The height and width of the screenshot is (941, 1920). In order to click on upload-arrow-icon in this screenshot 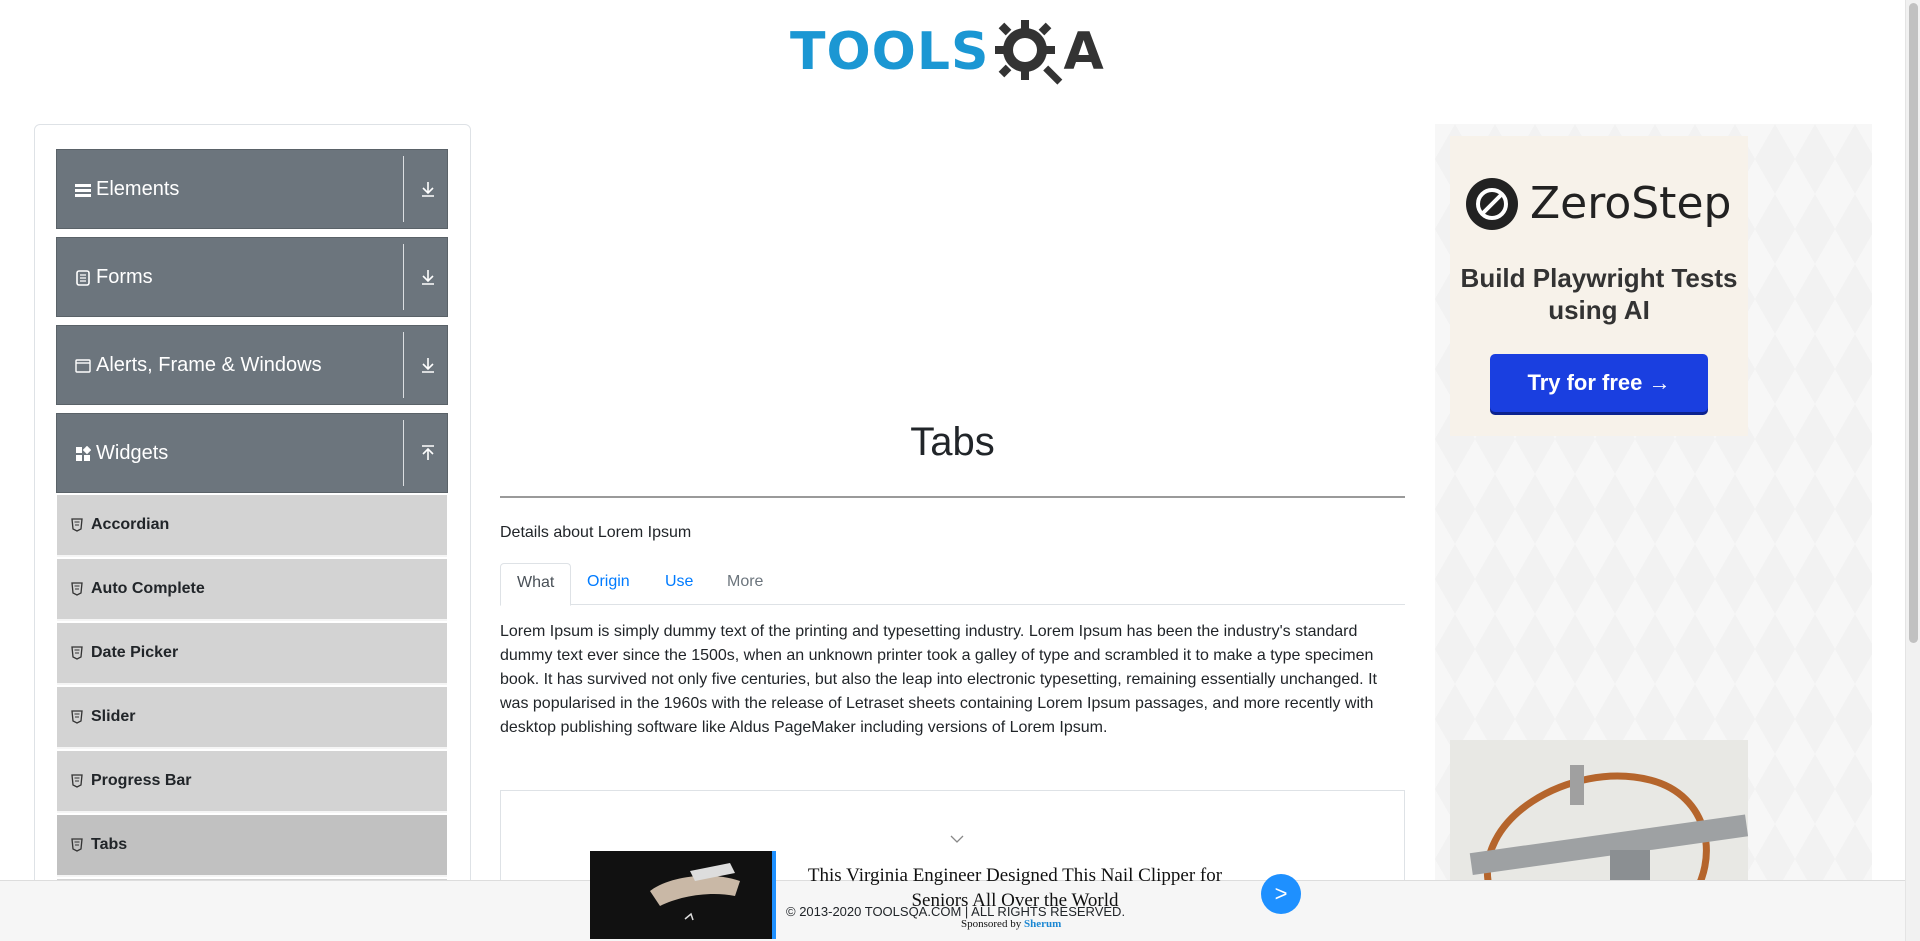, I will do `click(428, 453)`.